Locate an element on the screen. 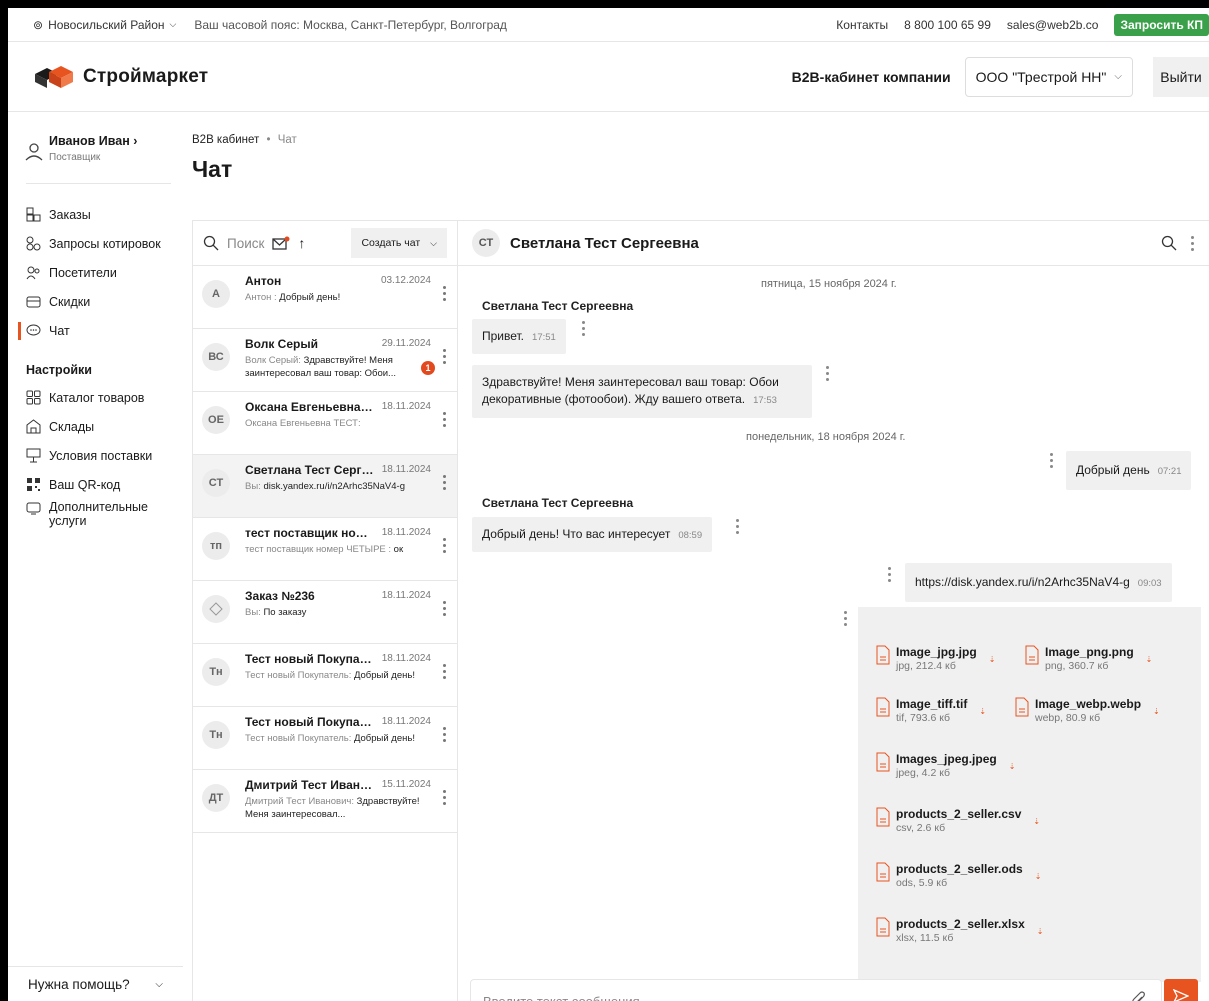 Image resolution: width=1209 pixels, height=1001 pixels. sidebar-item-chat: Чат is located at coordinates (100, 330).